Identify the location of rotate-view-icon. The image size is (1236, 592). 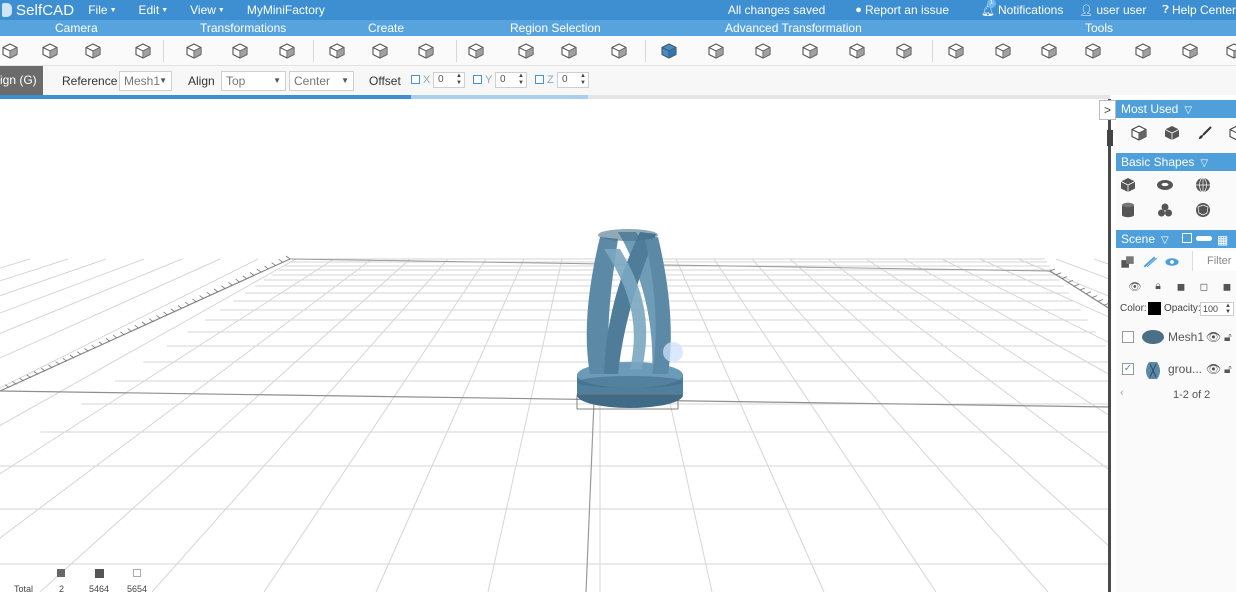
(50, 51).